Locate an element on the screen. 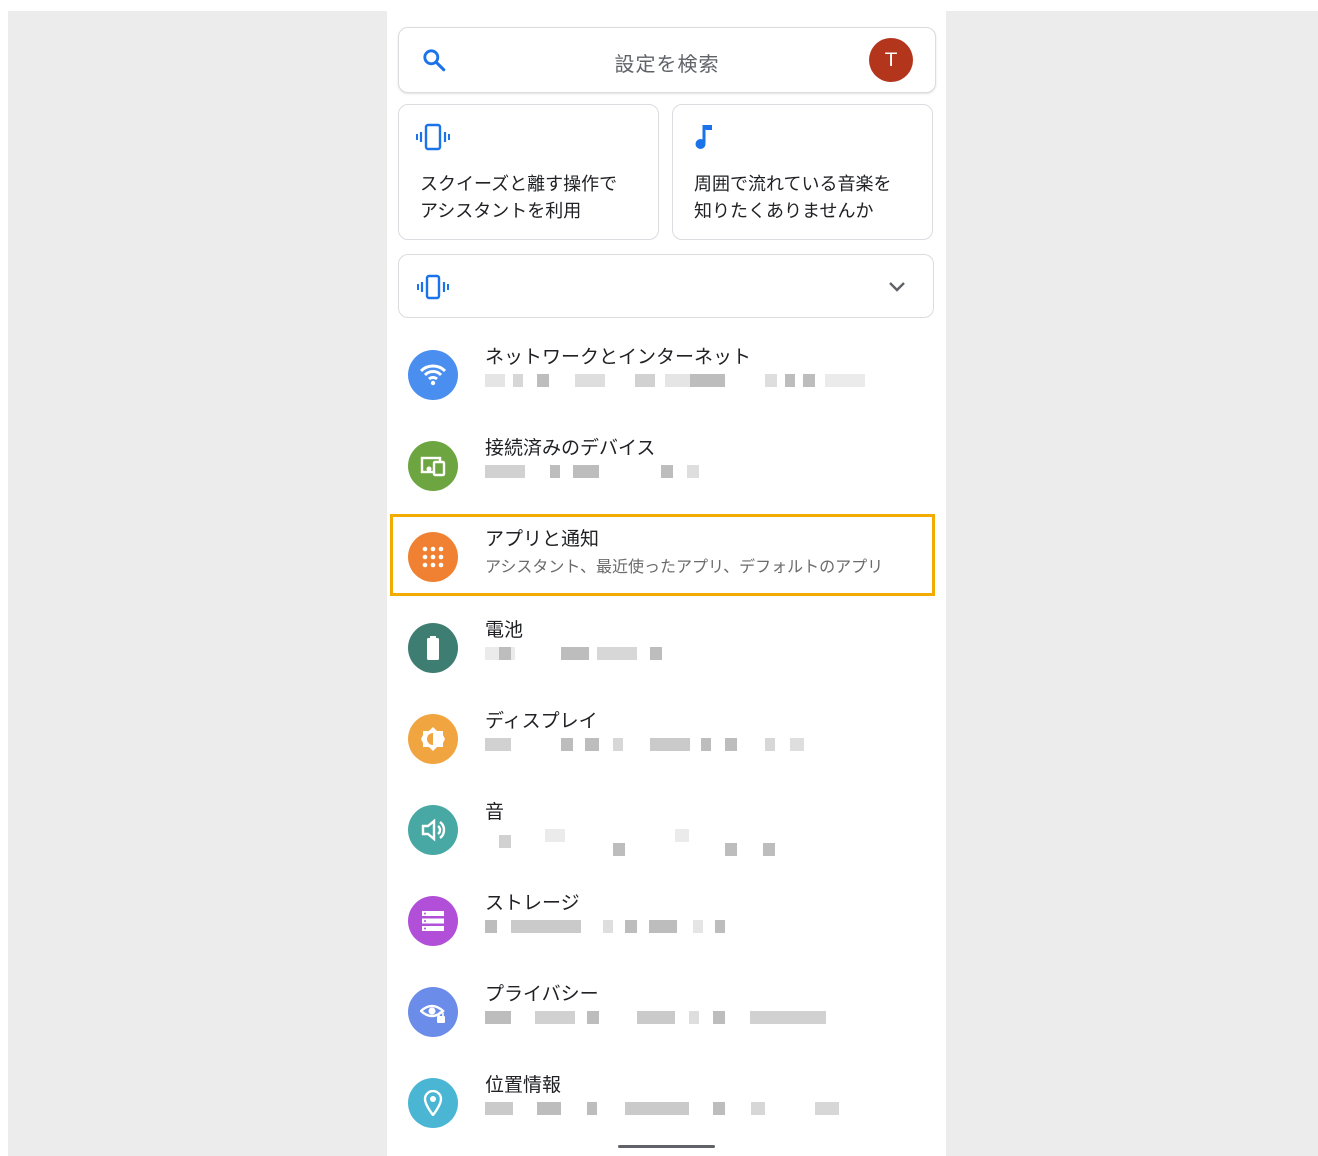 The height and width of the screenshot is (1156, 1318). apps-grid-icon is located at coordinates (433, 557).